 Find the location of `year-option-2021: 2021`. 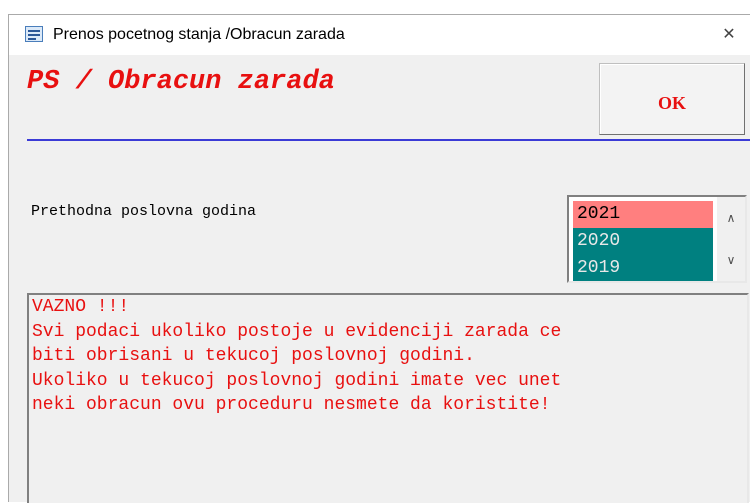

year-option-2021: 2021 is located at coordinates (643, 214).